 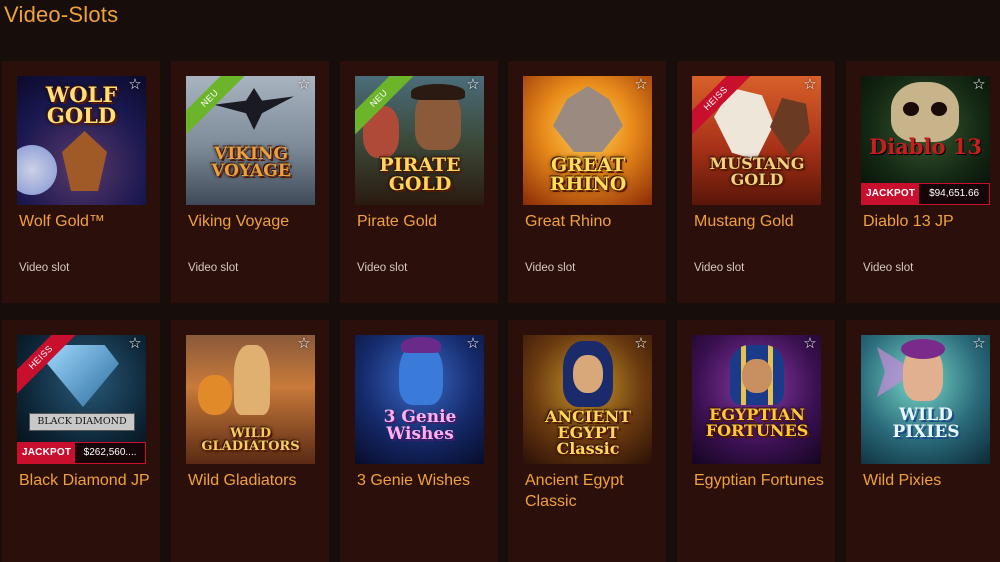 What do you see at coordinates (764, 221) in the screenshot?
I see `game-title: Mustang Gold` at bounding box center [764, 221].